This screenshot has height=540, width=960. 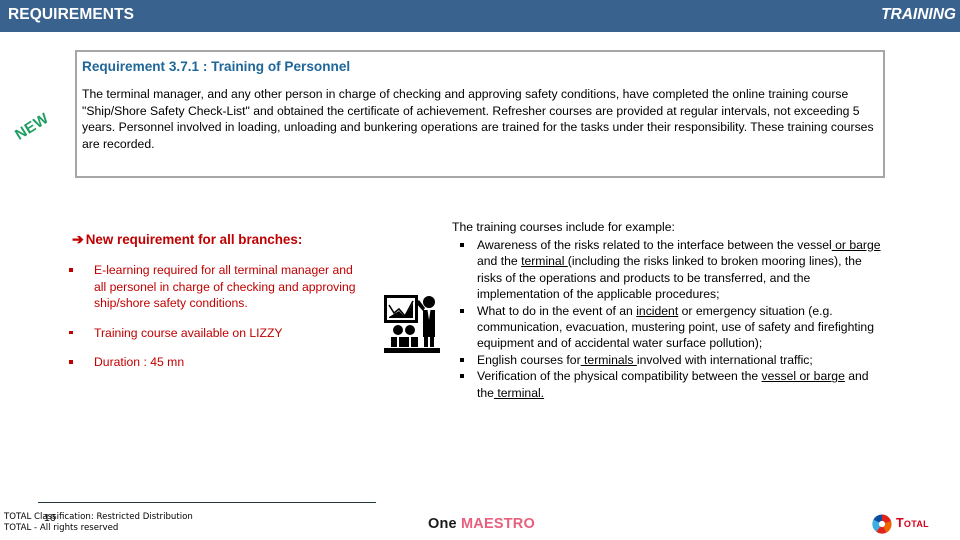 I want to click on header-section-label: TRAINING, so click(x=918, y=14).